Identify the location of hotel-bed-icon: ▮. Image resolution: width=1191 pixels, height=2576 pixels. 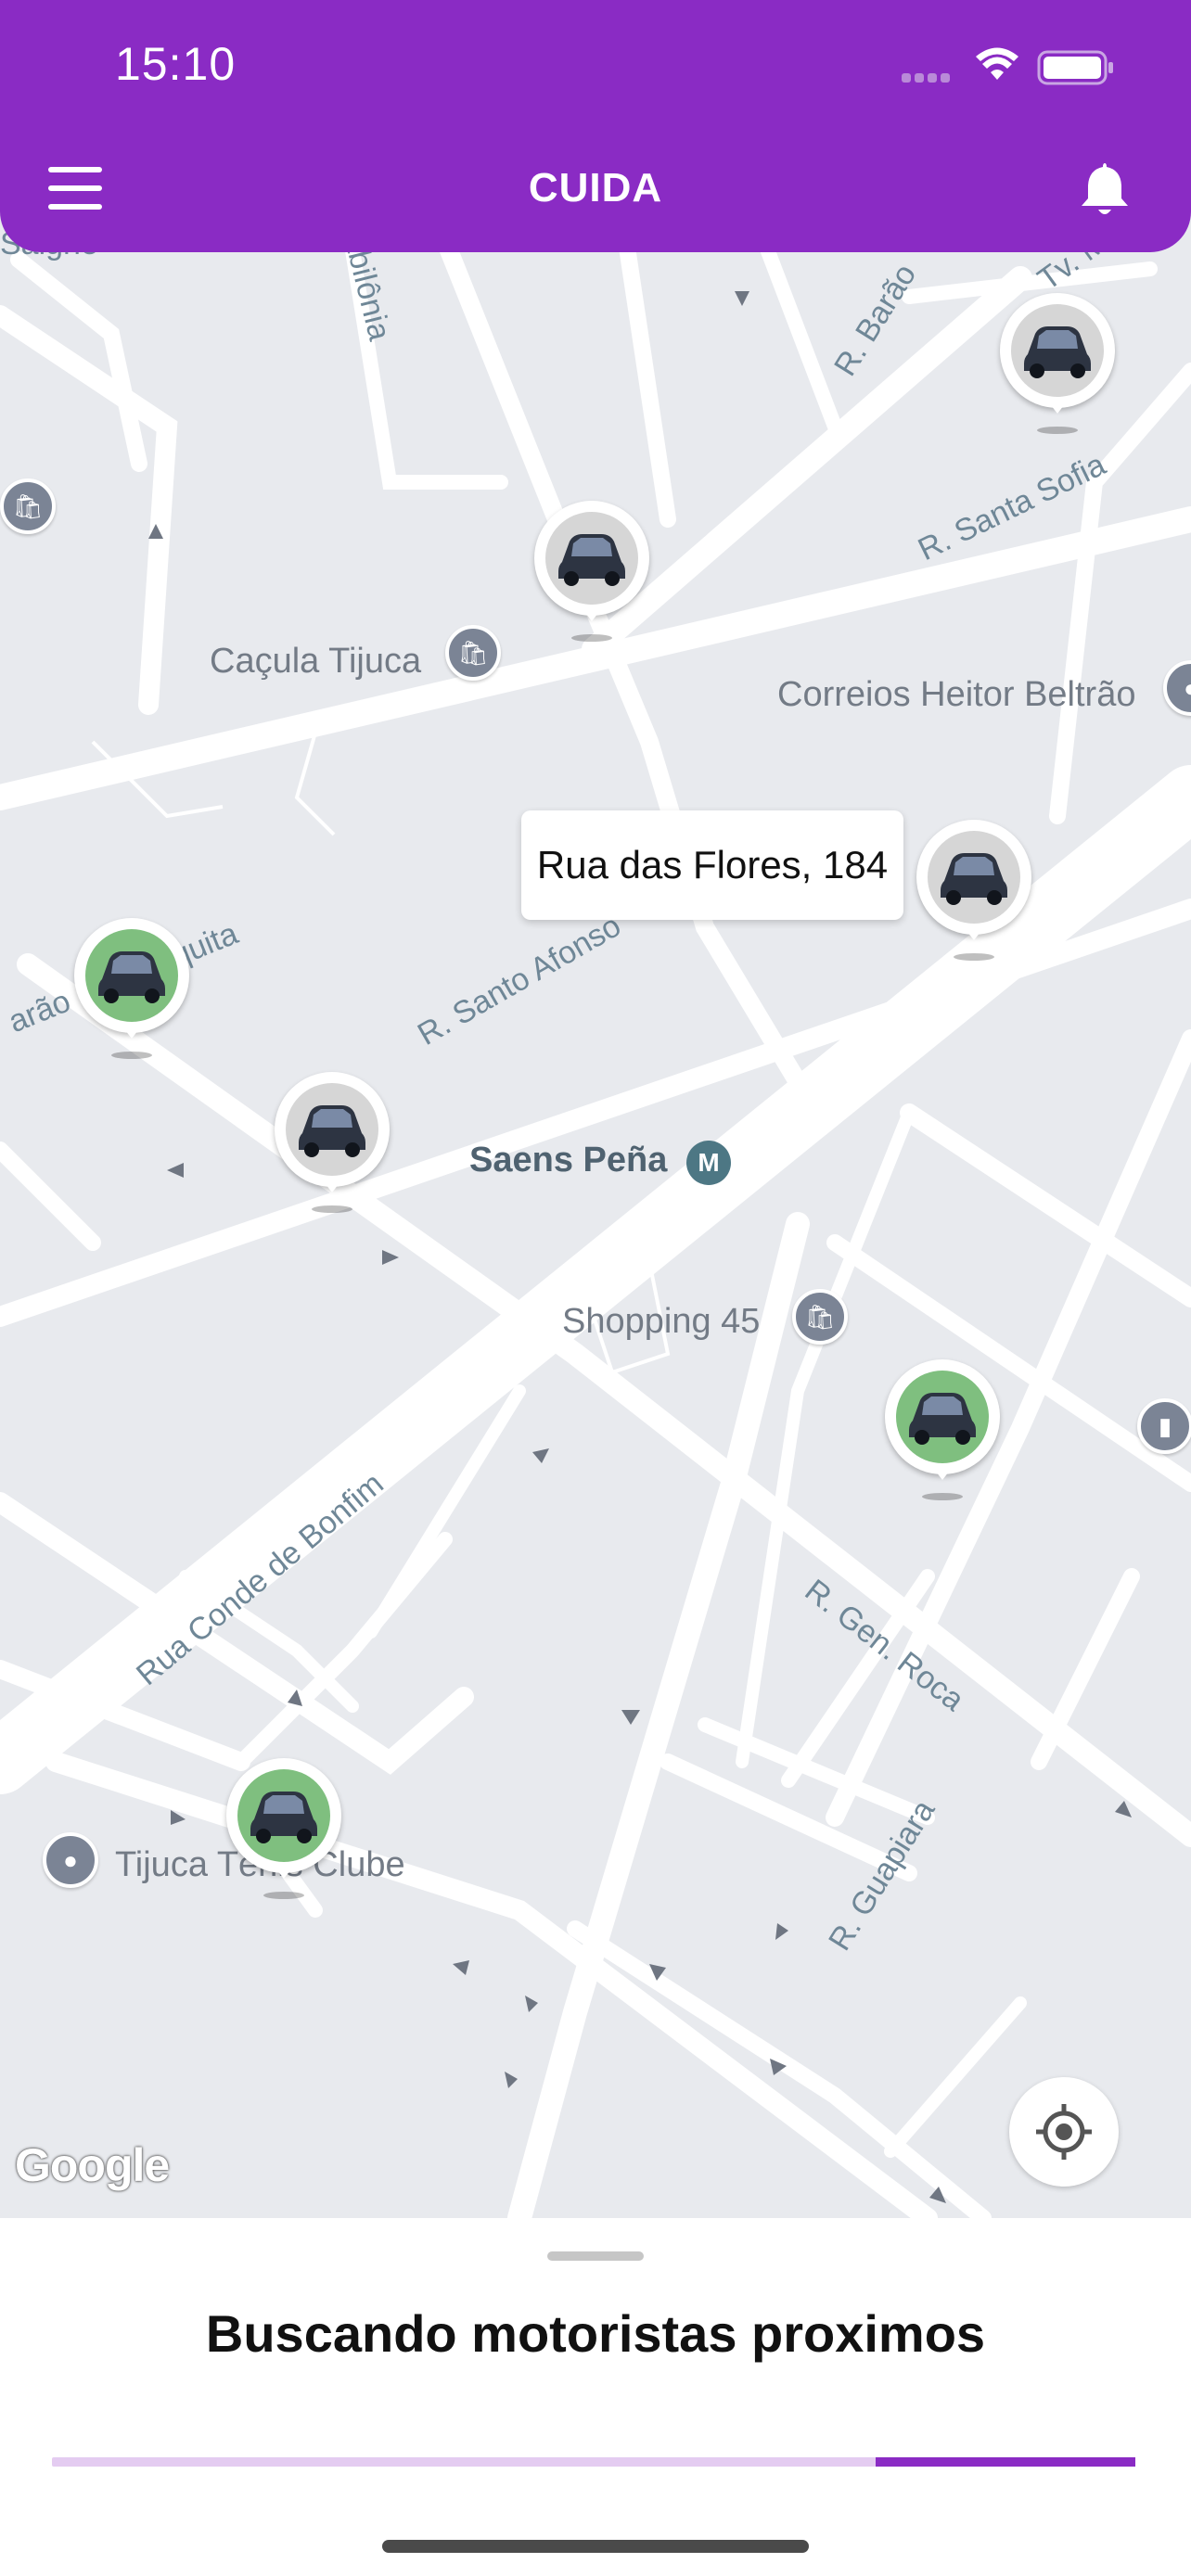
(1164, 1426).